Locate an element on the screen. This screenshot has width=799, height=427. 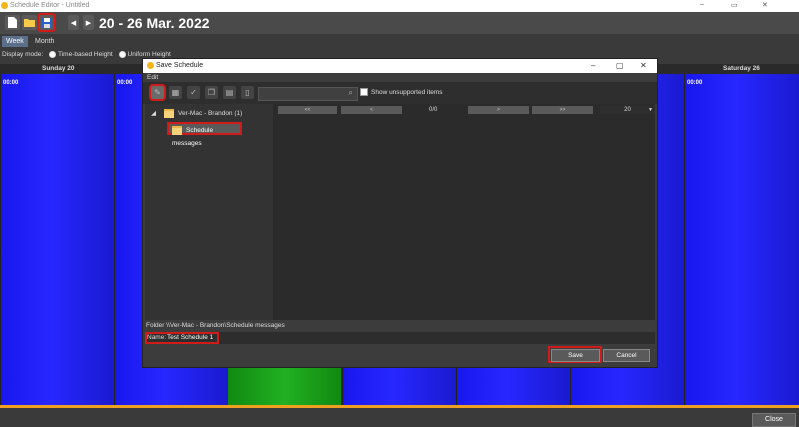
save-button is located at coordinates (46, 22).